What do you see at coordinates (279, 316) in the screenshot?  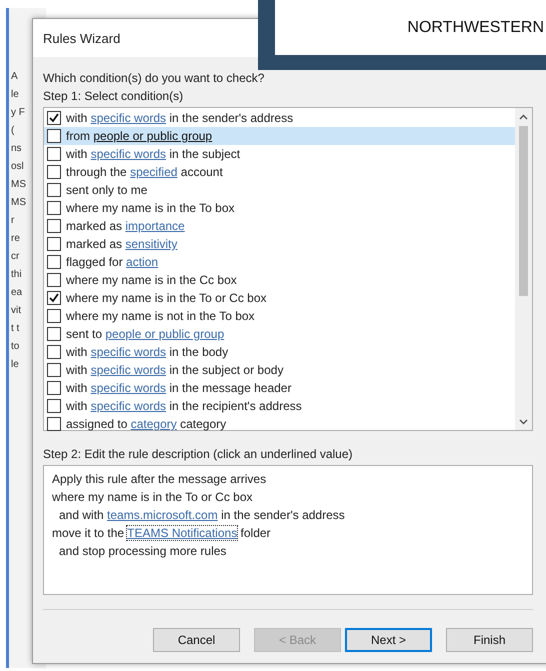 I see `condition-item: where my name is not in the To box` at bounding box center [279, 316].